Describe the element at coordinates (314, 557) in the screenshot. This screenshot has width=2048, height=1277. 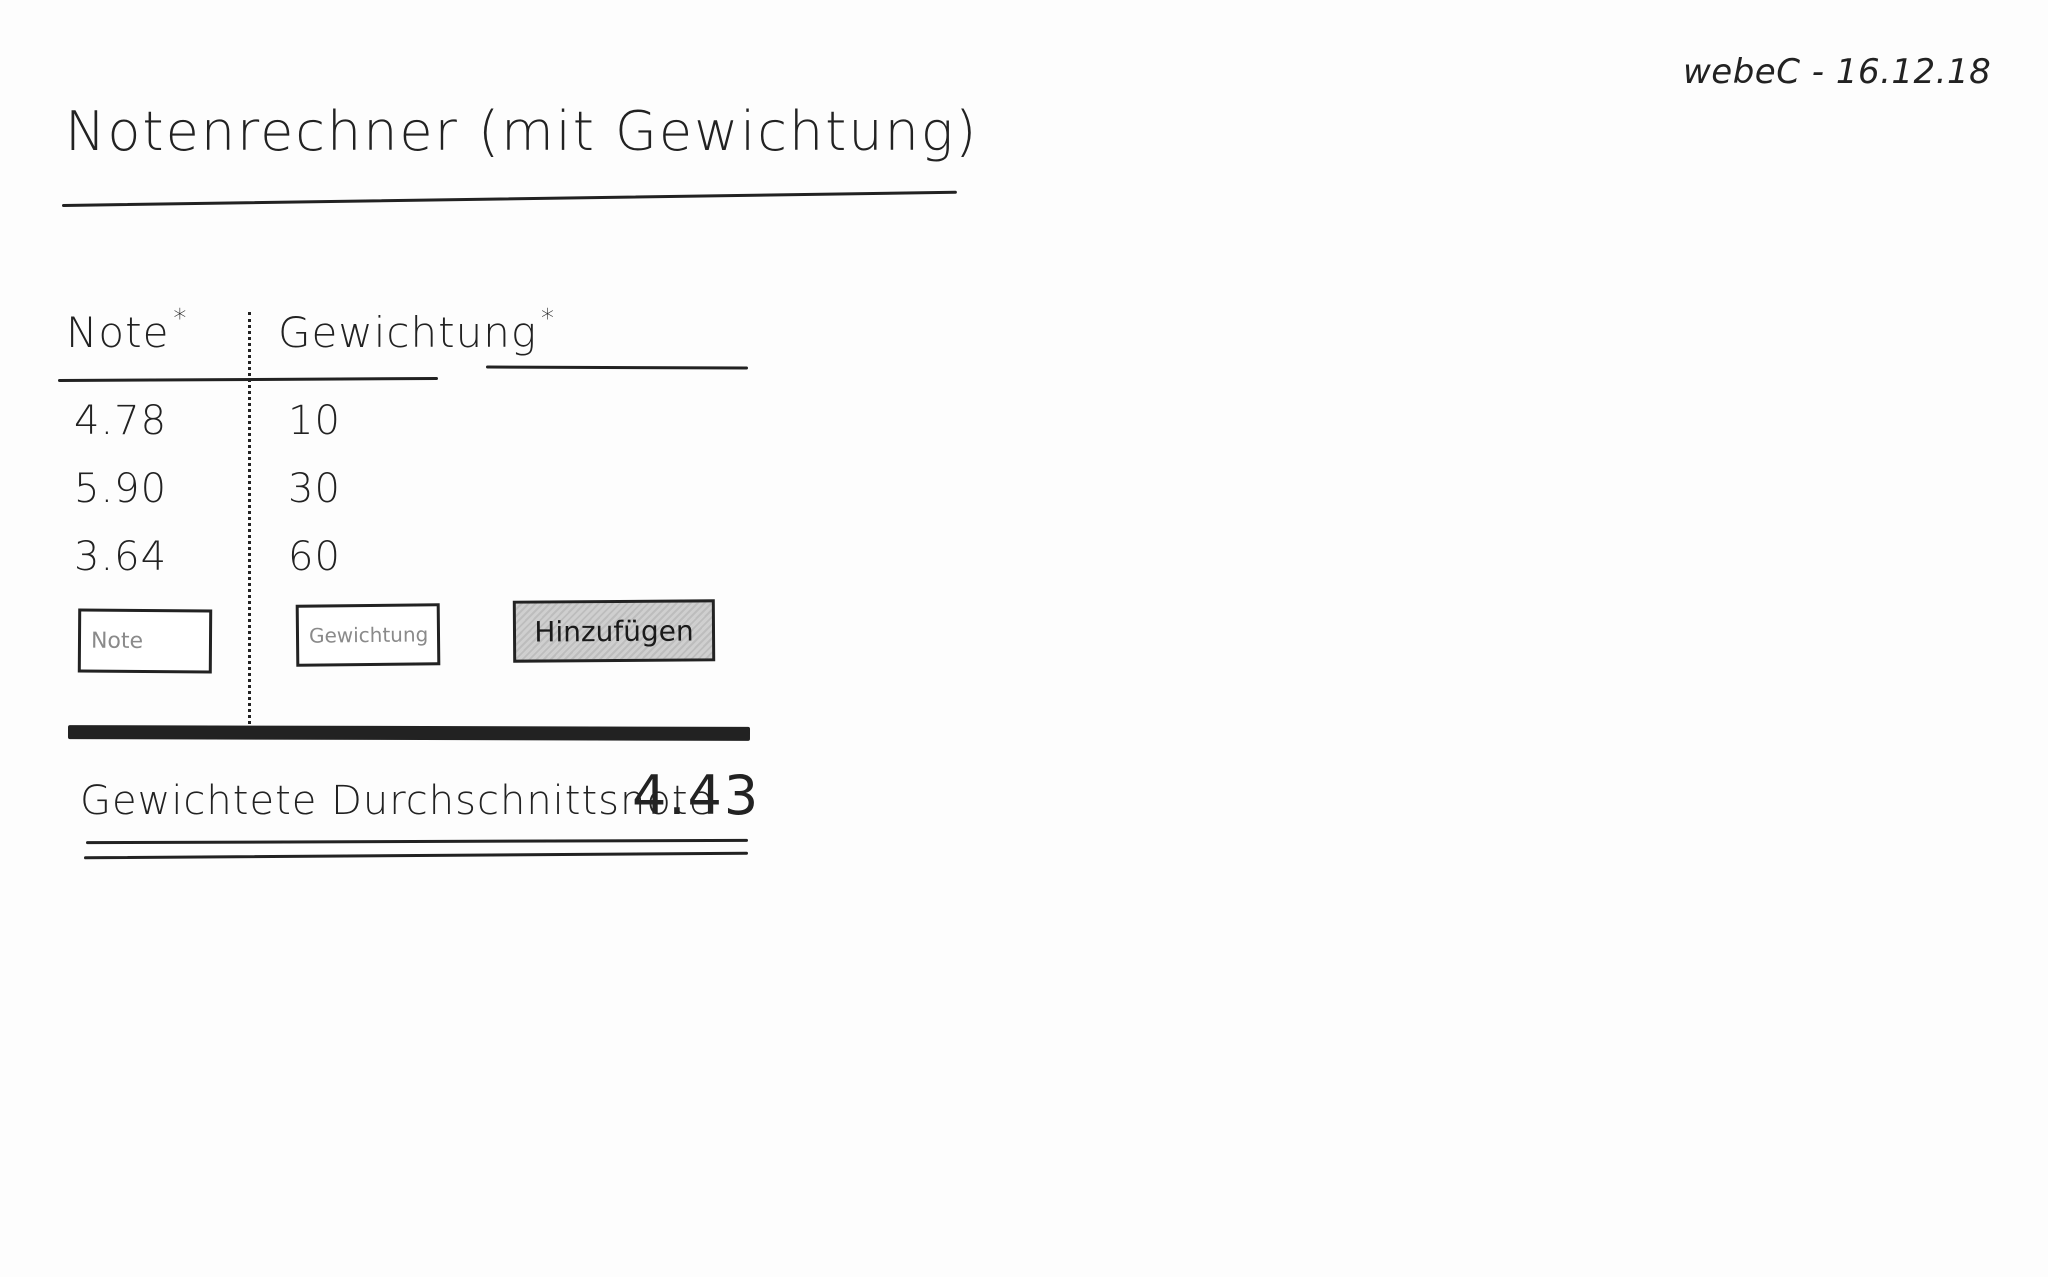
I see `weight-cell: 60` at that location.